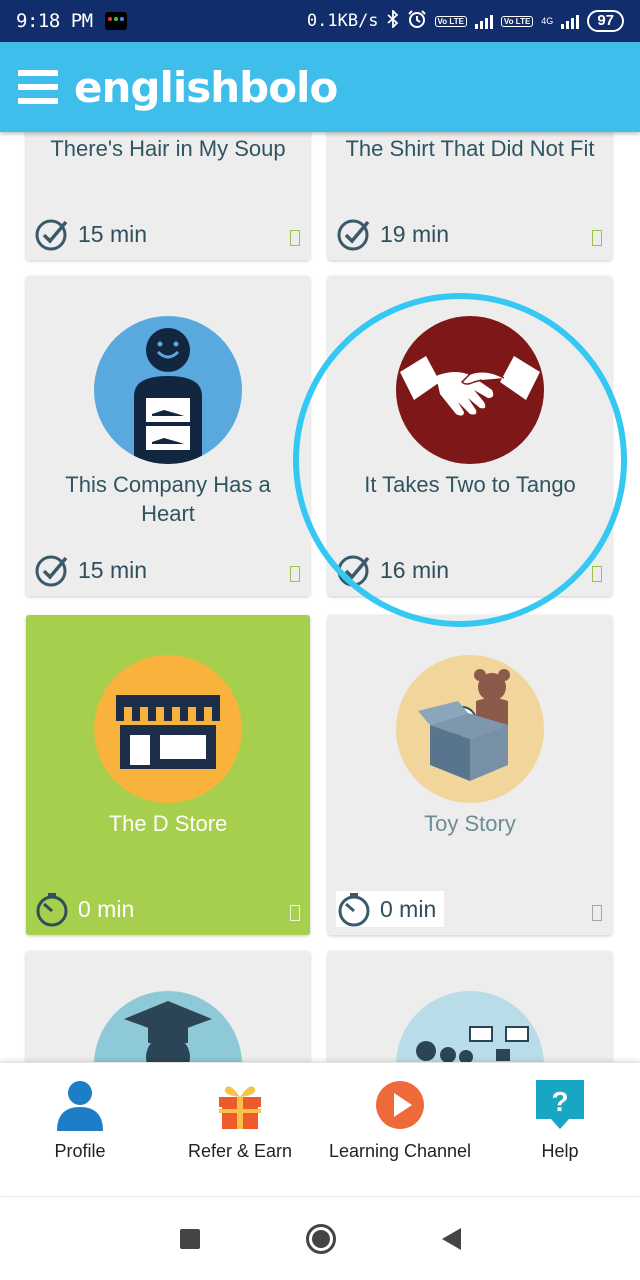 The height and width of the screenshot is (1280, 640). What do you see at coordinates (80, 1105) in the screenshot?
I see `person-icon` at bounding box center [80, 1105].